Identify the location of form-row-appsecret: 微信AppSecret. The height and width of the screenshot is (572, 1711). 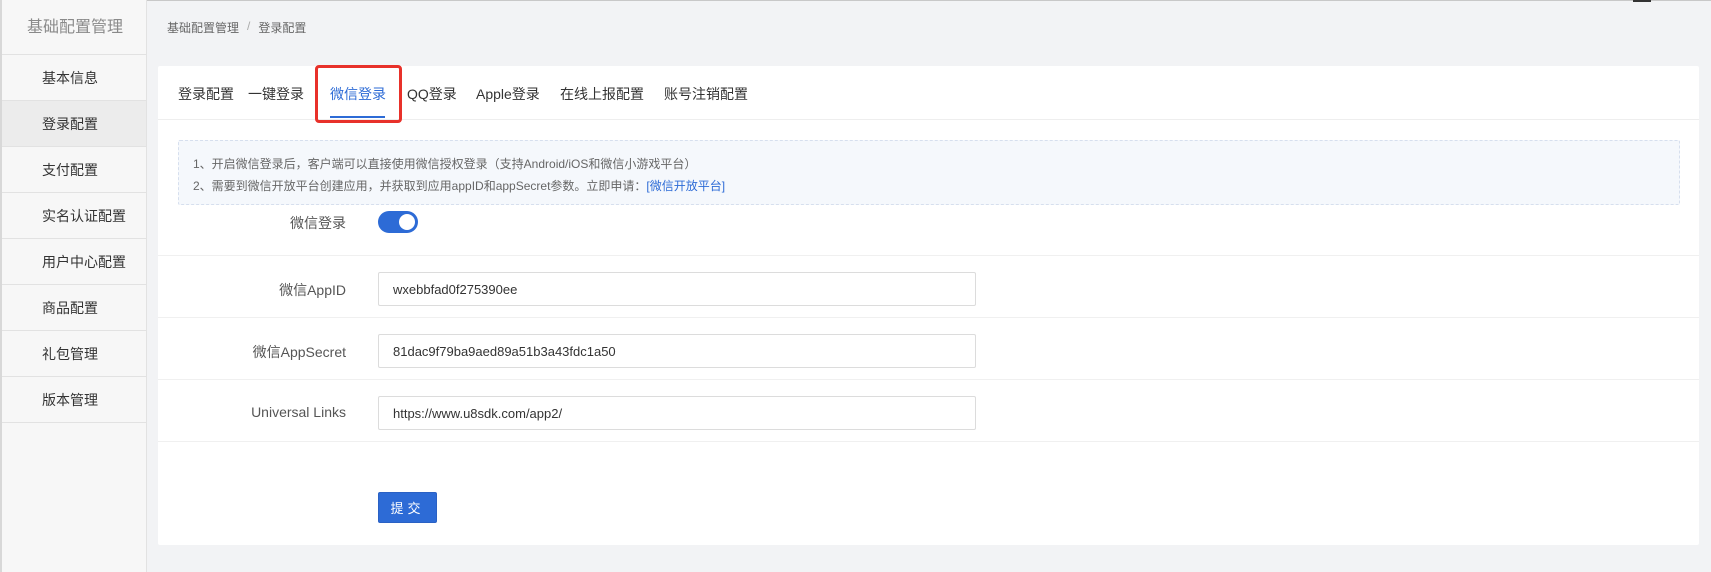
(928, 349).